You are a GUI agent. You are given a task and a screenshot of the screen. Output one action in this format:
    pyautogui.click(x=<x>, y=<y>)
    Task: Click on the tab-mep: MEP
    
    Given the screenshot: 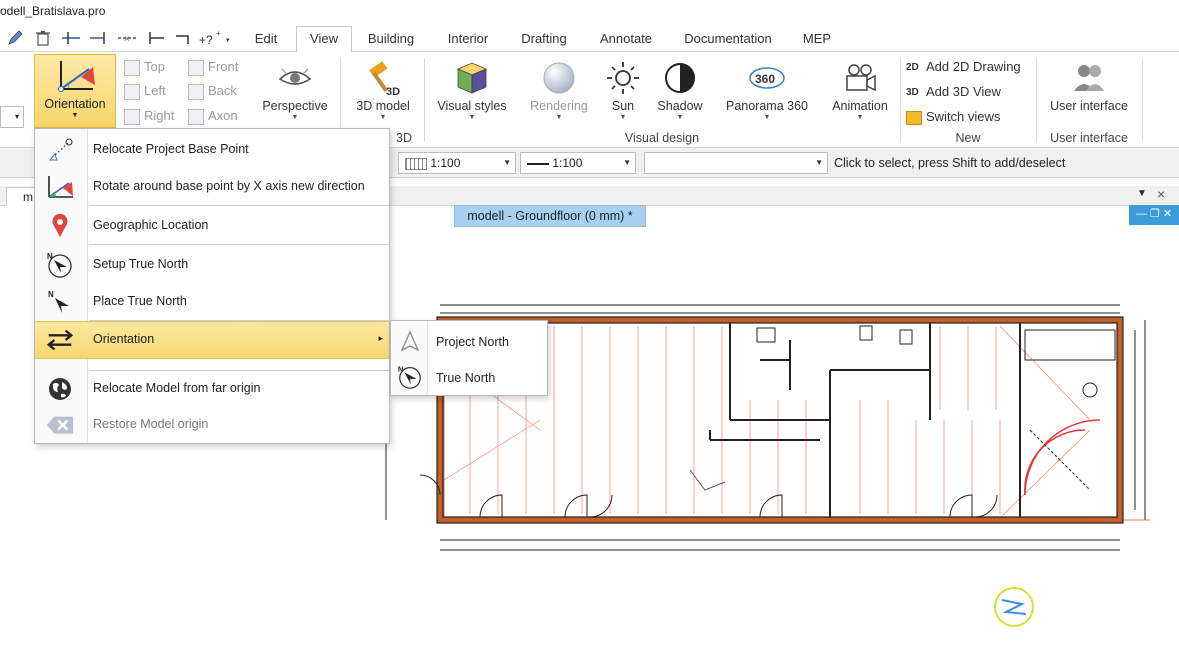 What is the action you would take?
    pyautogui.click(x=817, y=40)
    